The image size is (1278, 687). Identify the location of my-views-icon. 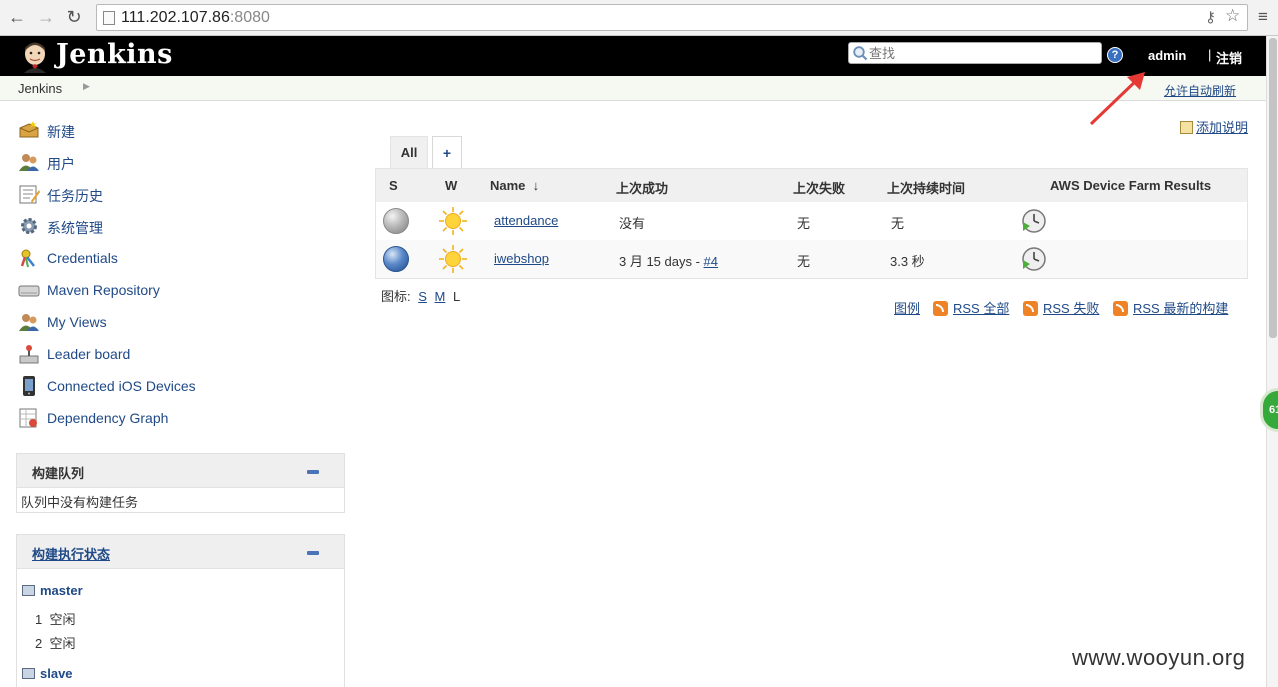
(29, 322).